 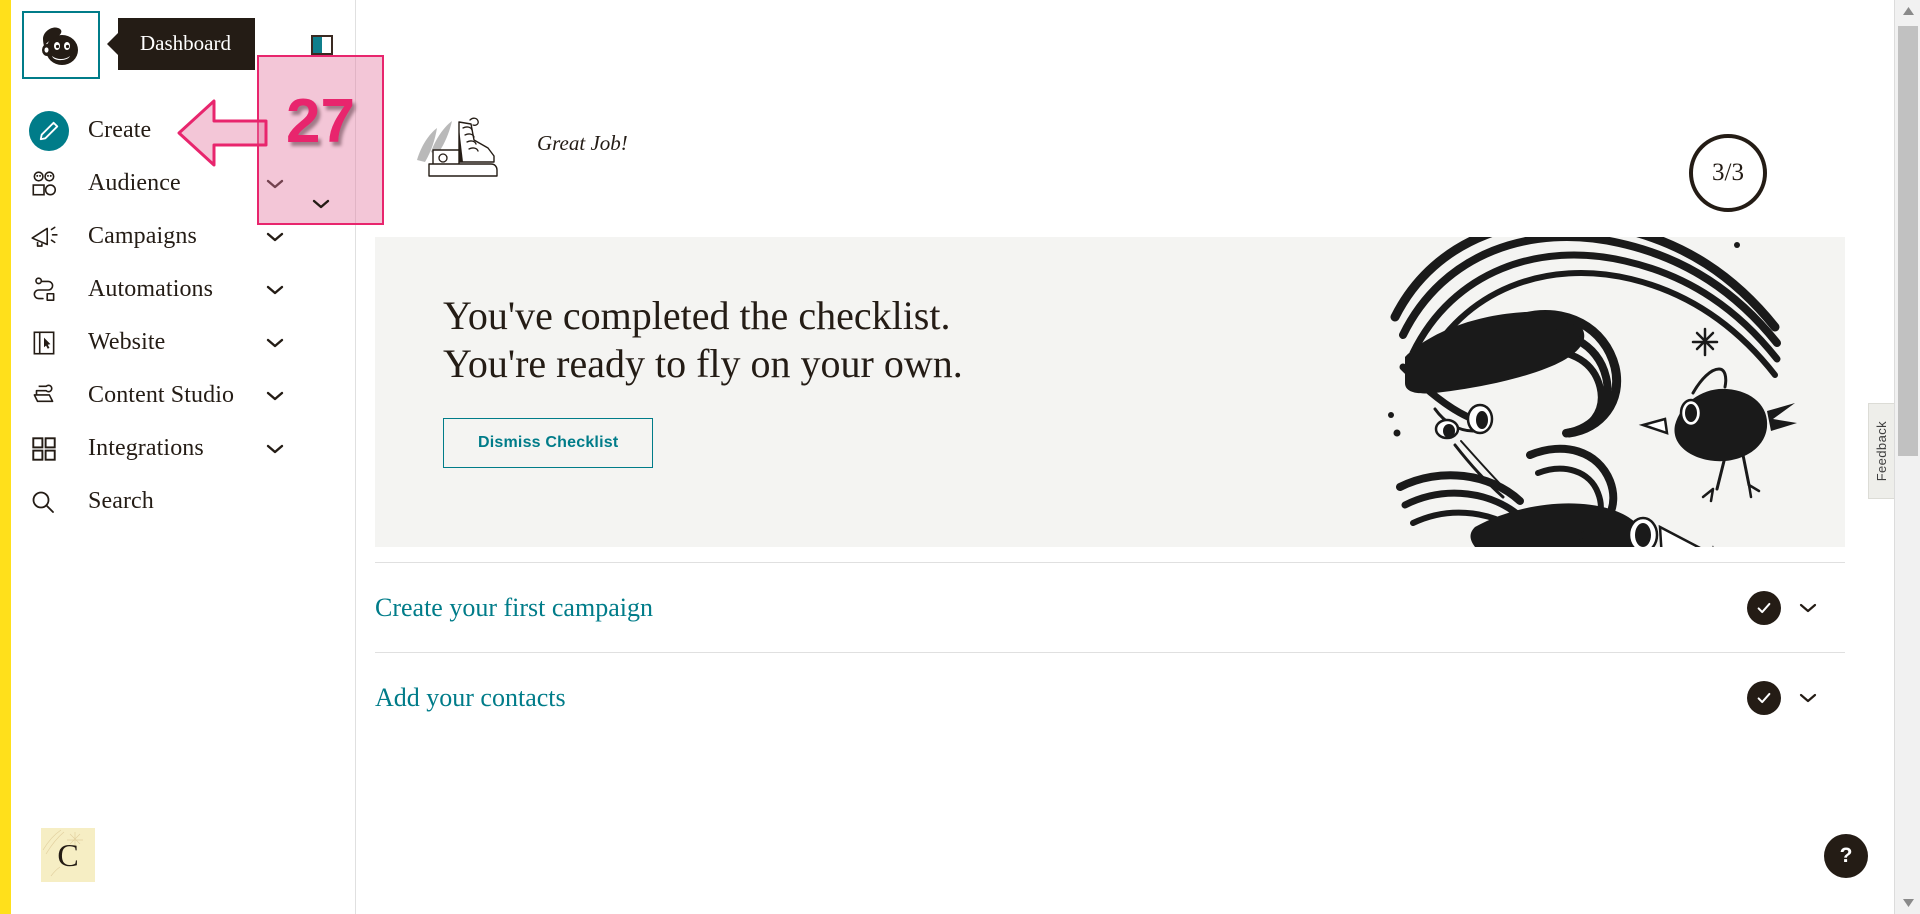 What do you see at coordinates (548, 443) in the screenshot?
I see `dismiss-checklist-button: Dismiss Checklist` at bounding box center [548, 443].